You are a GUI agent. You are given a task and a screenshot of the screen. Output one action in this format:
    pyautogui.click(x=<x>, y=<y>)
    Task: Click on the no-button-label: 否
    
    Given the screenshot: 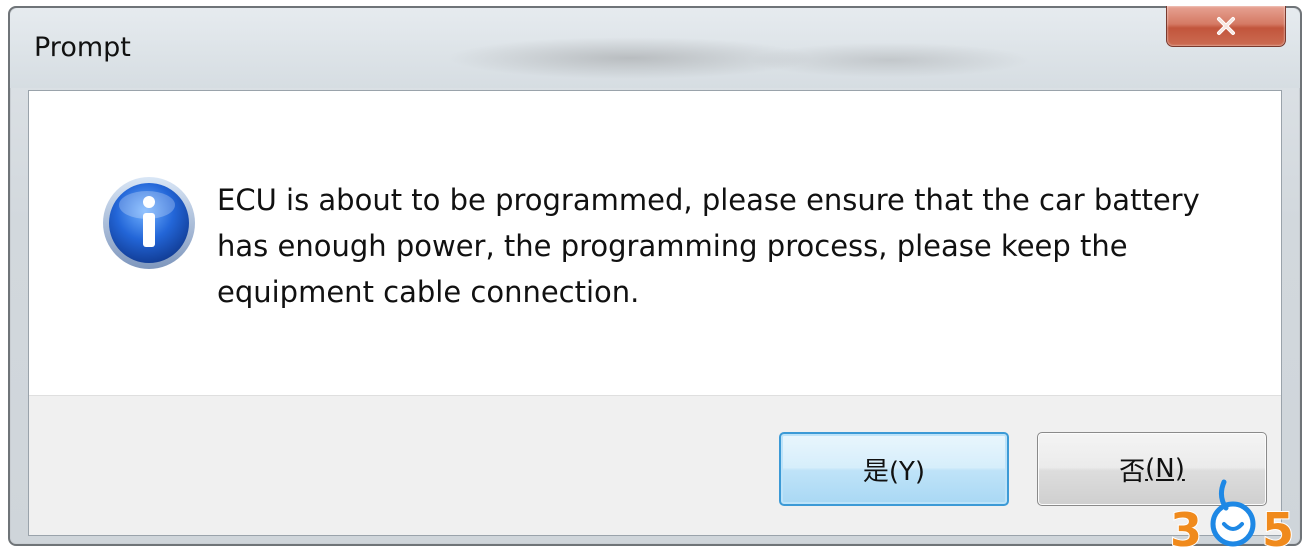 What is the action you would take?
    pyautogui.click(x=1132, y=471)
    